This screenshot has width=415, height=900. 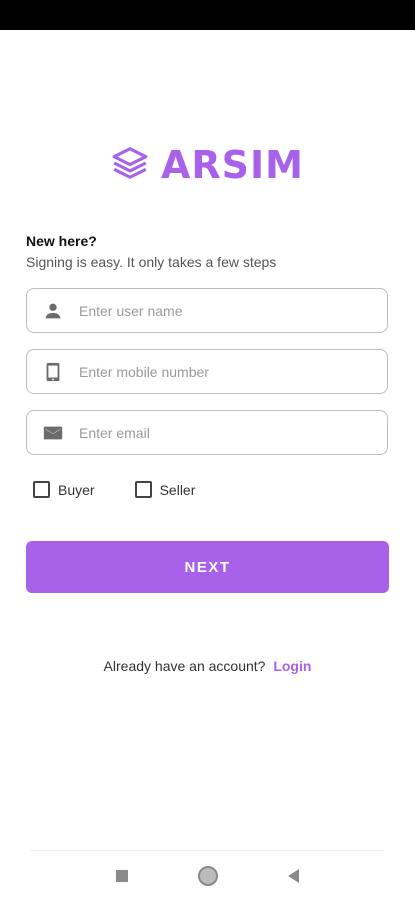 I want to click on mail-icon, so click(x=53, y=433).